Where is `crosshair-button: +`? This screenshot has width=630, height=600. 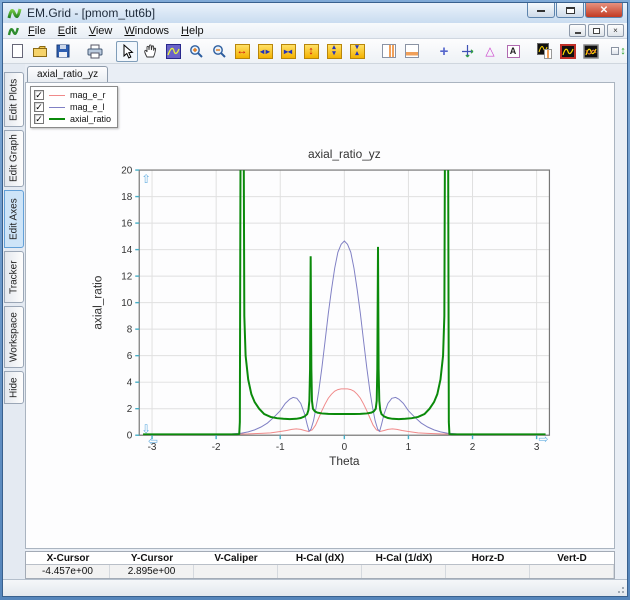 crosshair-button: + is located at coordinates (444, 51).